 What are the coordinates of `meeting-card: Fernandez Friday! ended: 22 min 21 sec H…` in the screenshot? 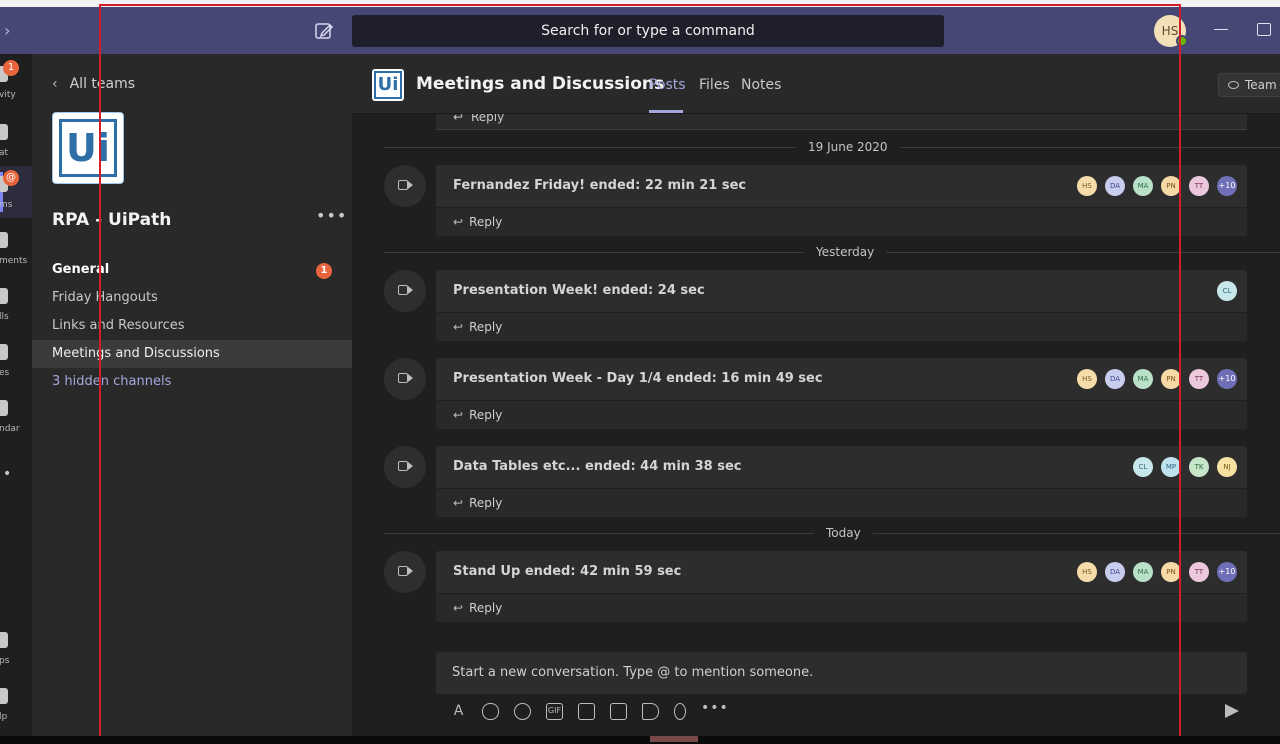 It's located at (841, 186).